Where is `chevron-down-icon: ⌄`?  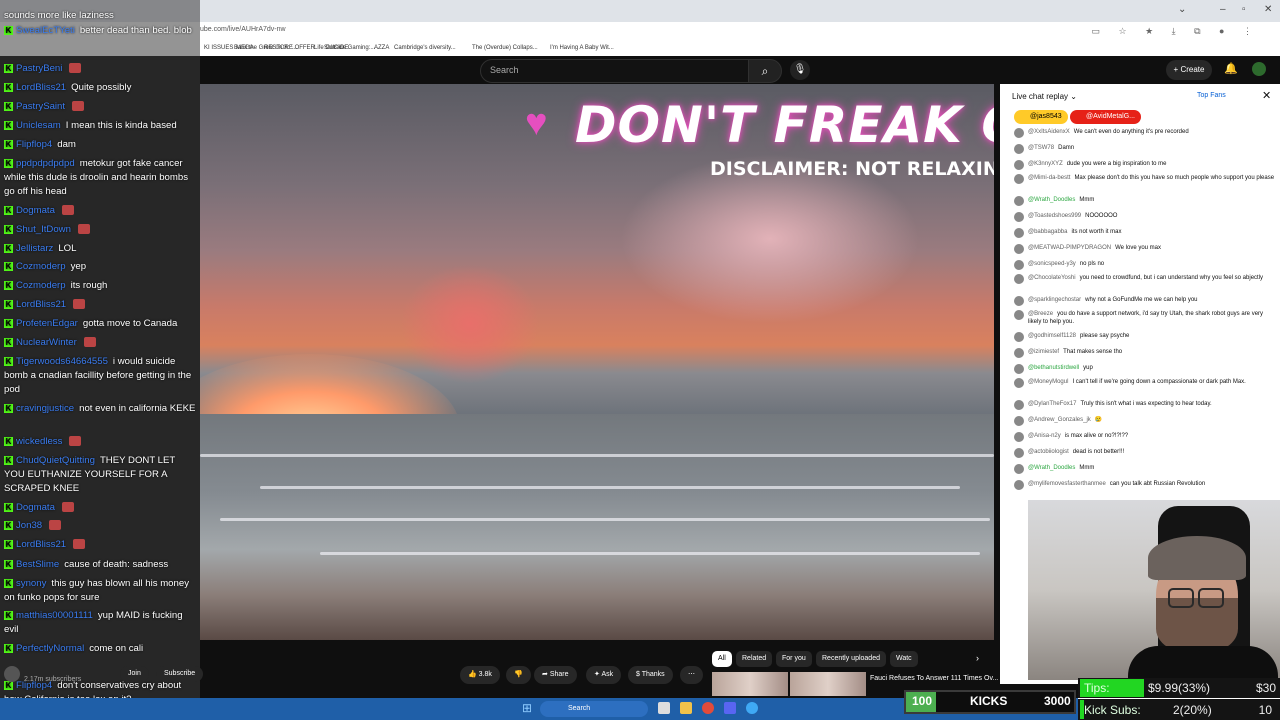 chevron-down-icon: ⌄ is located at coordinates (1182, 9).